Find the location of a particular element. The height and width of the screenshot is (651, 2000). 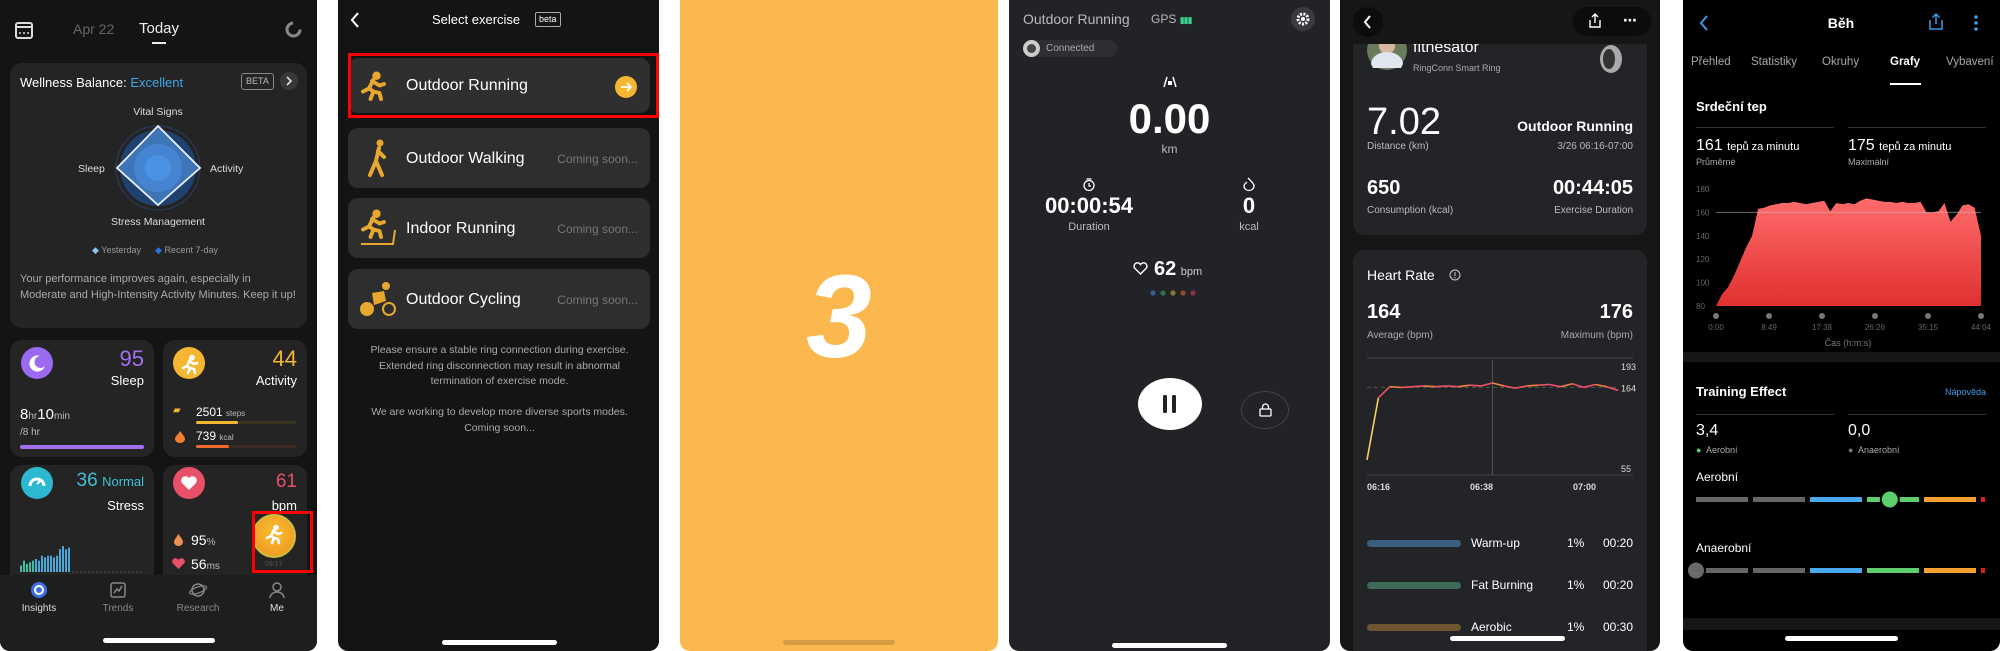

anaerobic-scale-label: Anaerobní is located at coordinates (1724, 548).